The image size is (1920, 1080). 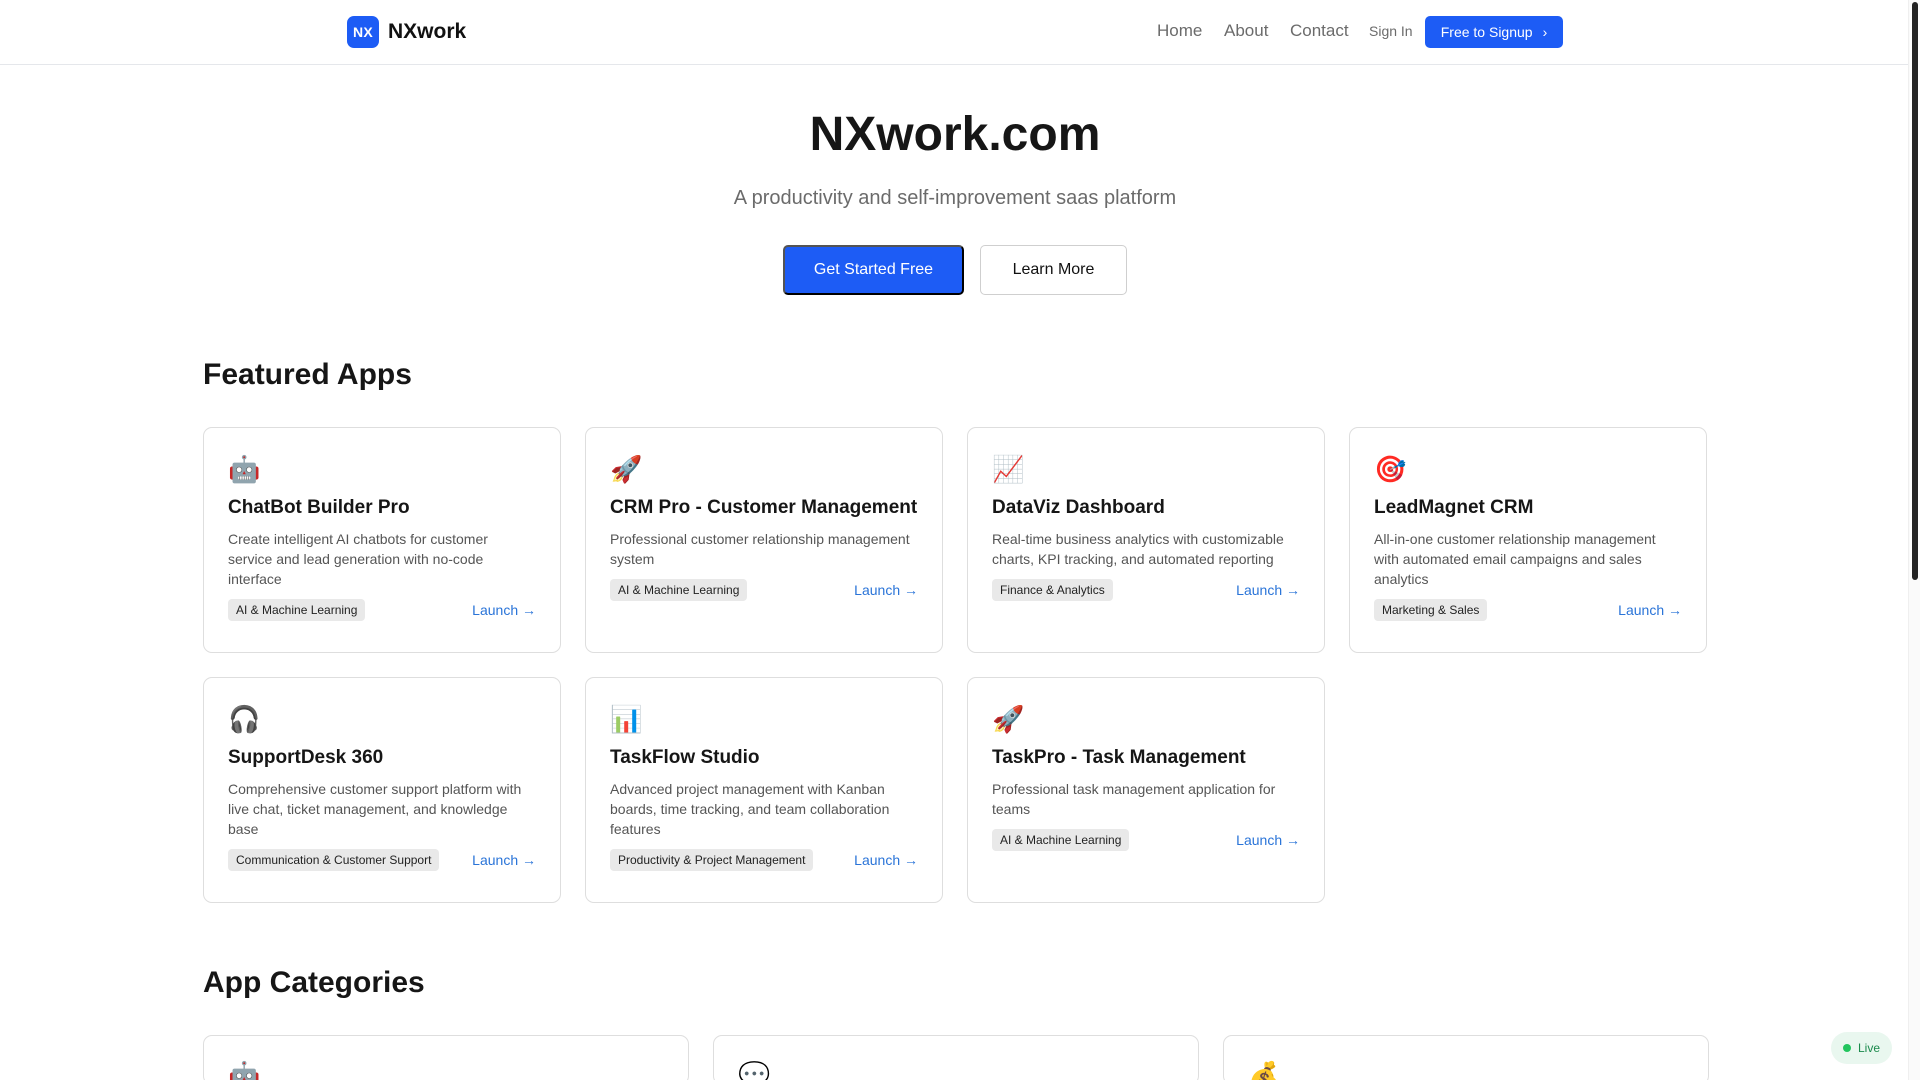 I want to click on learn-more-button: Learn More, so click(x=1053, y=270).